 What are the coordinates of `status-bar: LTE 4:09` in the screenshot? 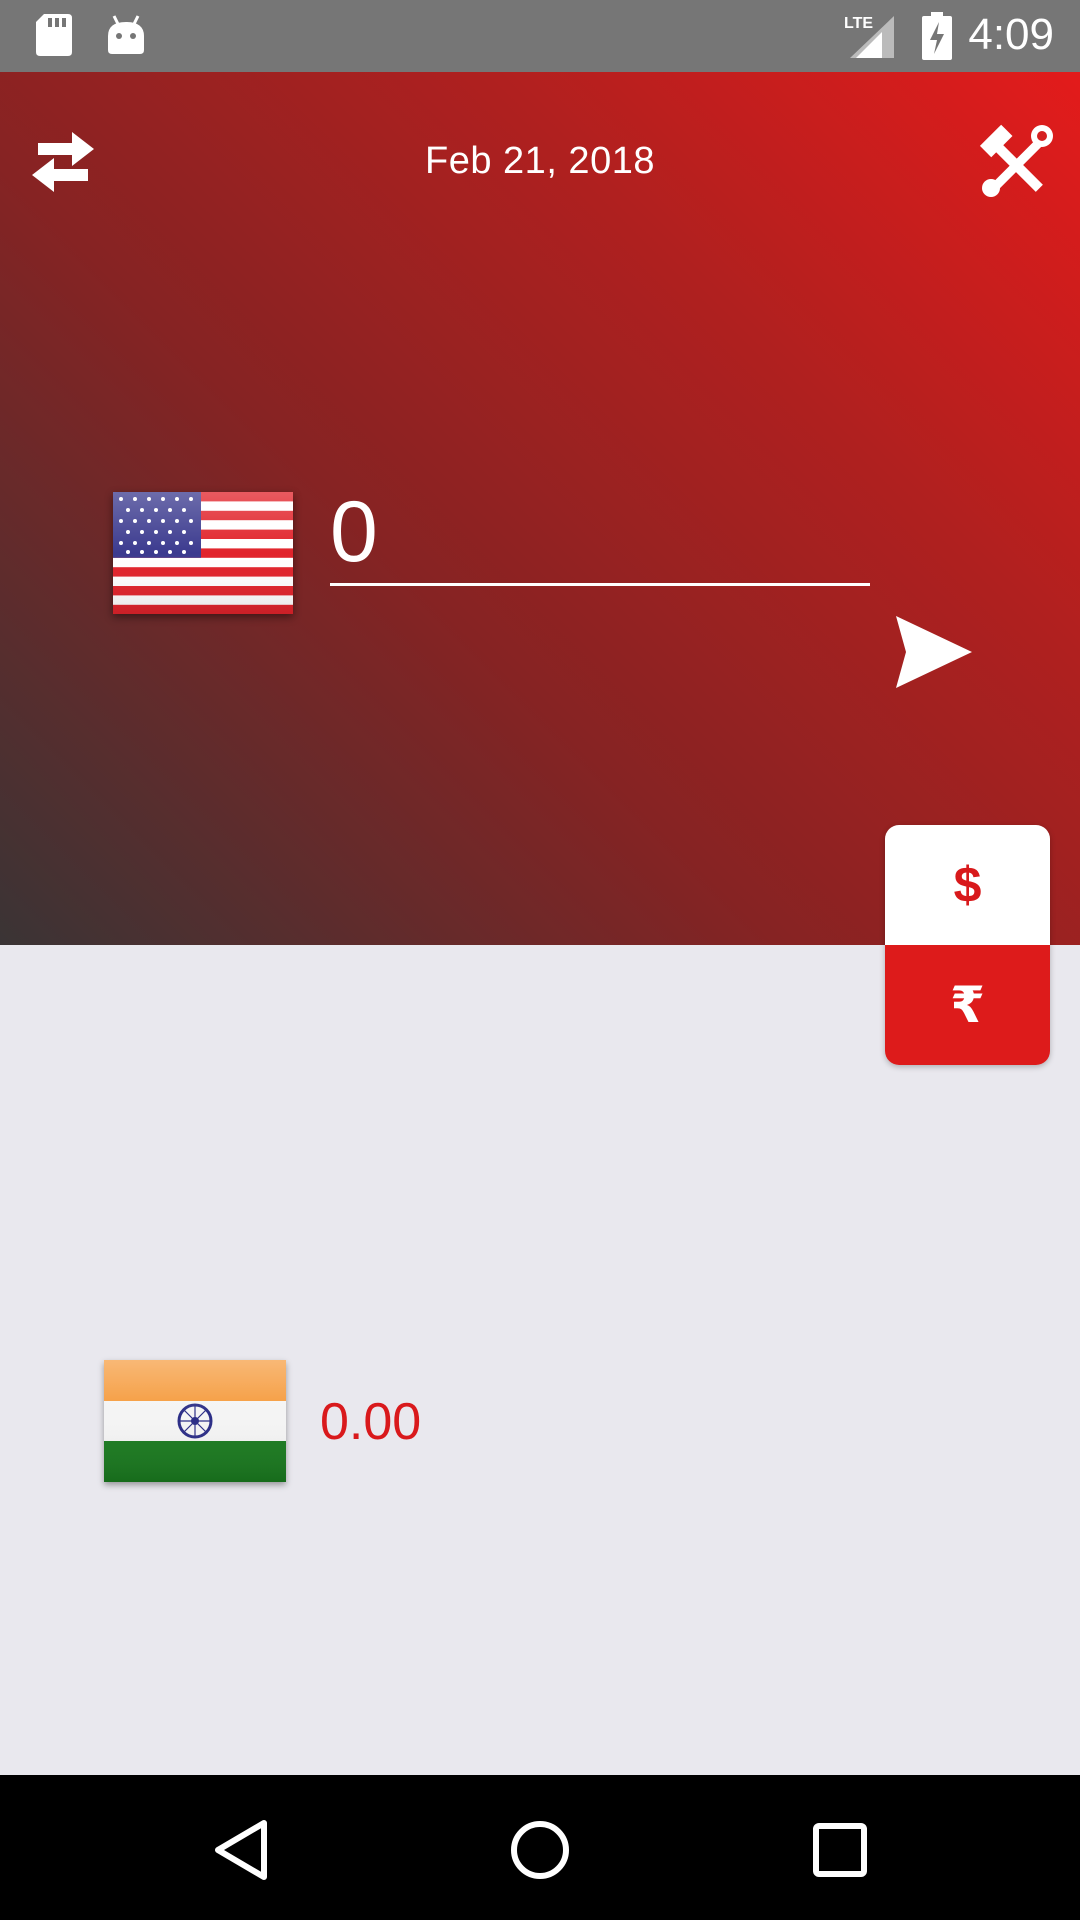 It's located at (540, 36).